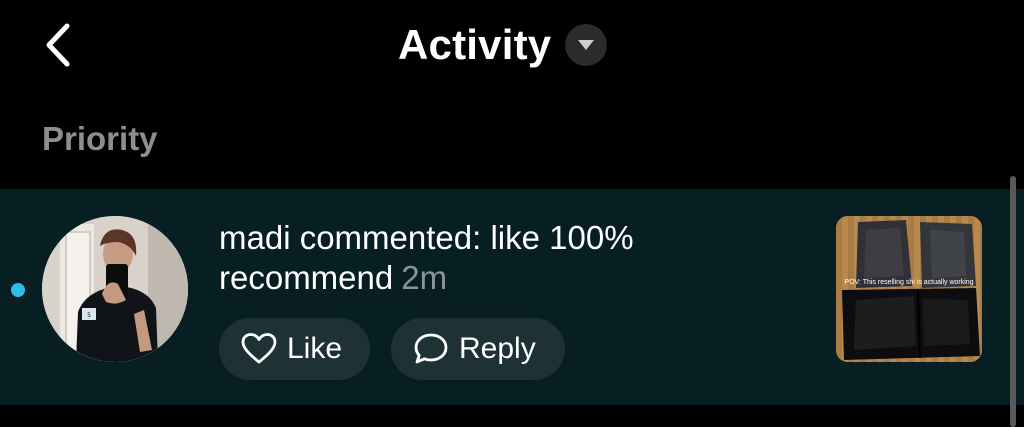 The height and width of the screenshot is (427, 1024). Describe the element at coordinates (497, 348) in the screenshot. I see `reply-label: Reply` at that location.